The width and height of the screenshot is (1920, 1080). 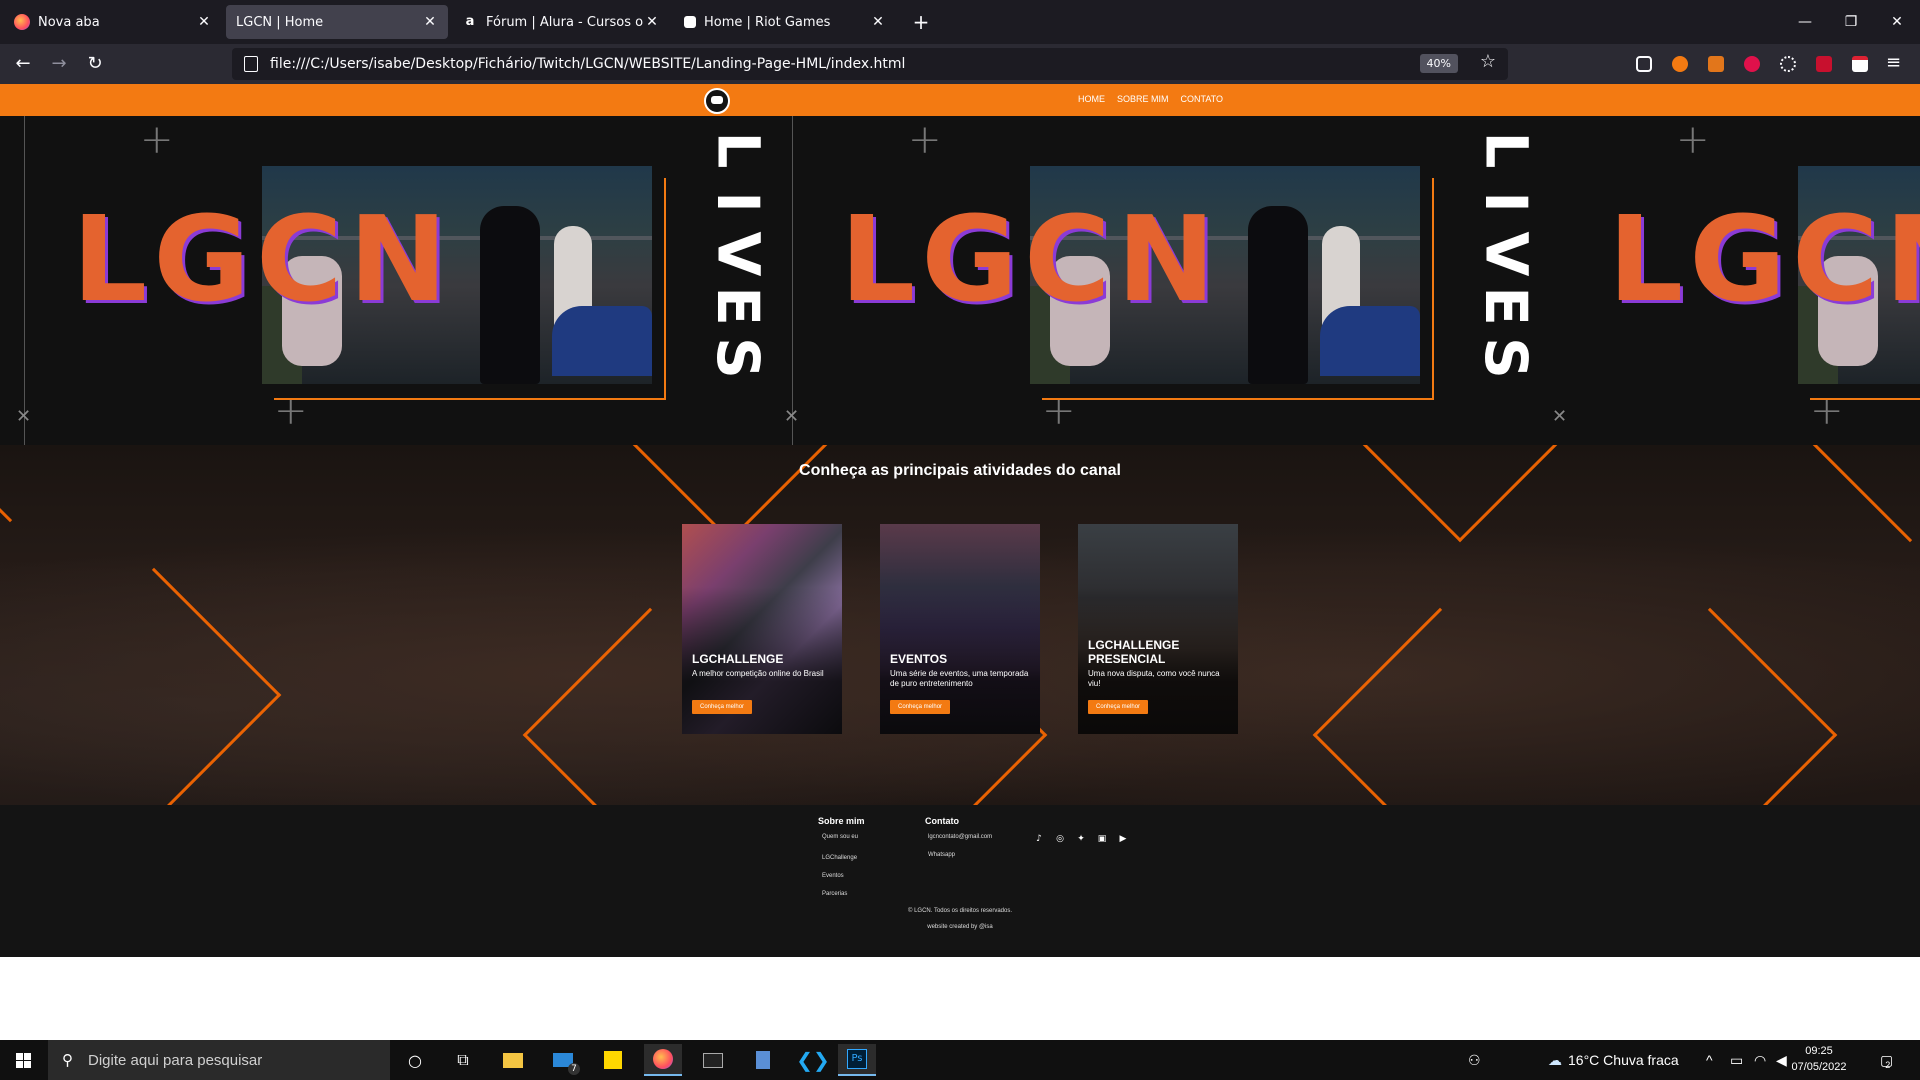 What do you see at coordinates (67, 1060) in the screenshot?
I see `search-icon: ⚲` at bounding box center [67, 1060].